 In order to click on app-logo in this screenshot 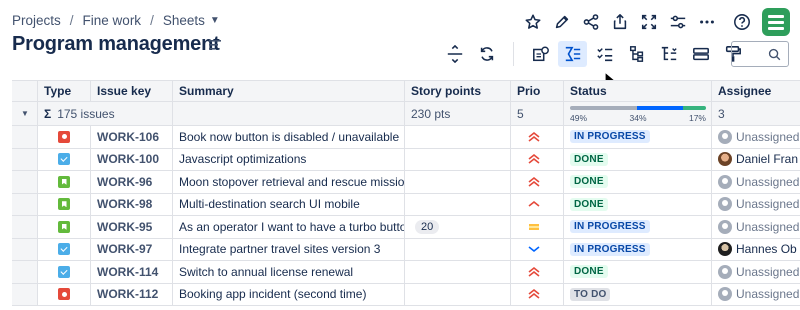, I will do `click(776, 22)`.